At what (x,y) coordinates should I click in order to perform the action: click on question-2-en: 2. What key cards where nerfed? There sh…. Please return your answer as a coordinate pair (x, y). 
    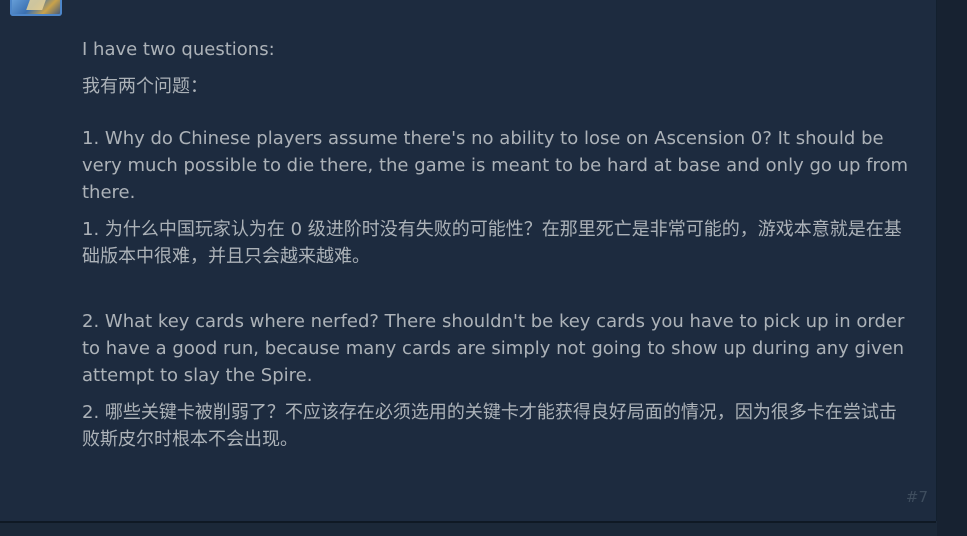
    Looking at the image, I should click on (493, 348).